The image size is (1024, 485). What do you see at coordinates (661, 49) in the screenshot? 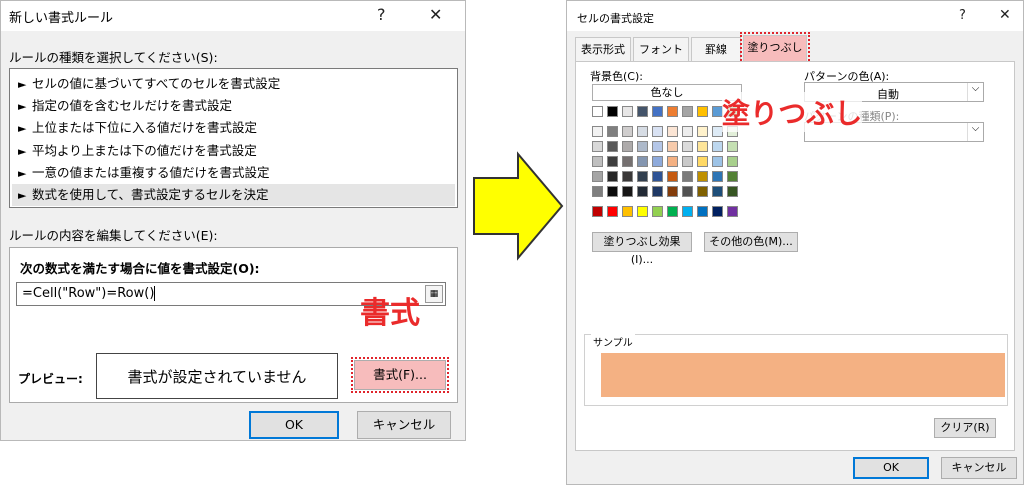
I see `tab-font: フォント` at bounding box center [661, 49].